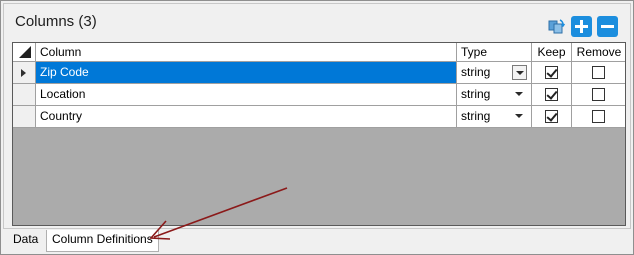  Describe the element at coordinates (552, 52) in the screenshot. I see `column-header-keep: Keep` at that location.